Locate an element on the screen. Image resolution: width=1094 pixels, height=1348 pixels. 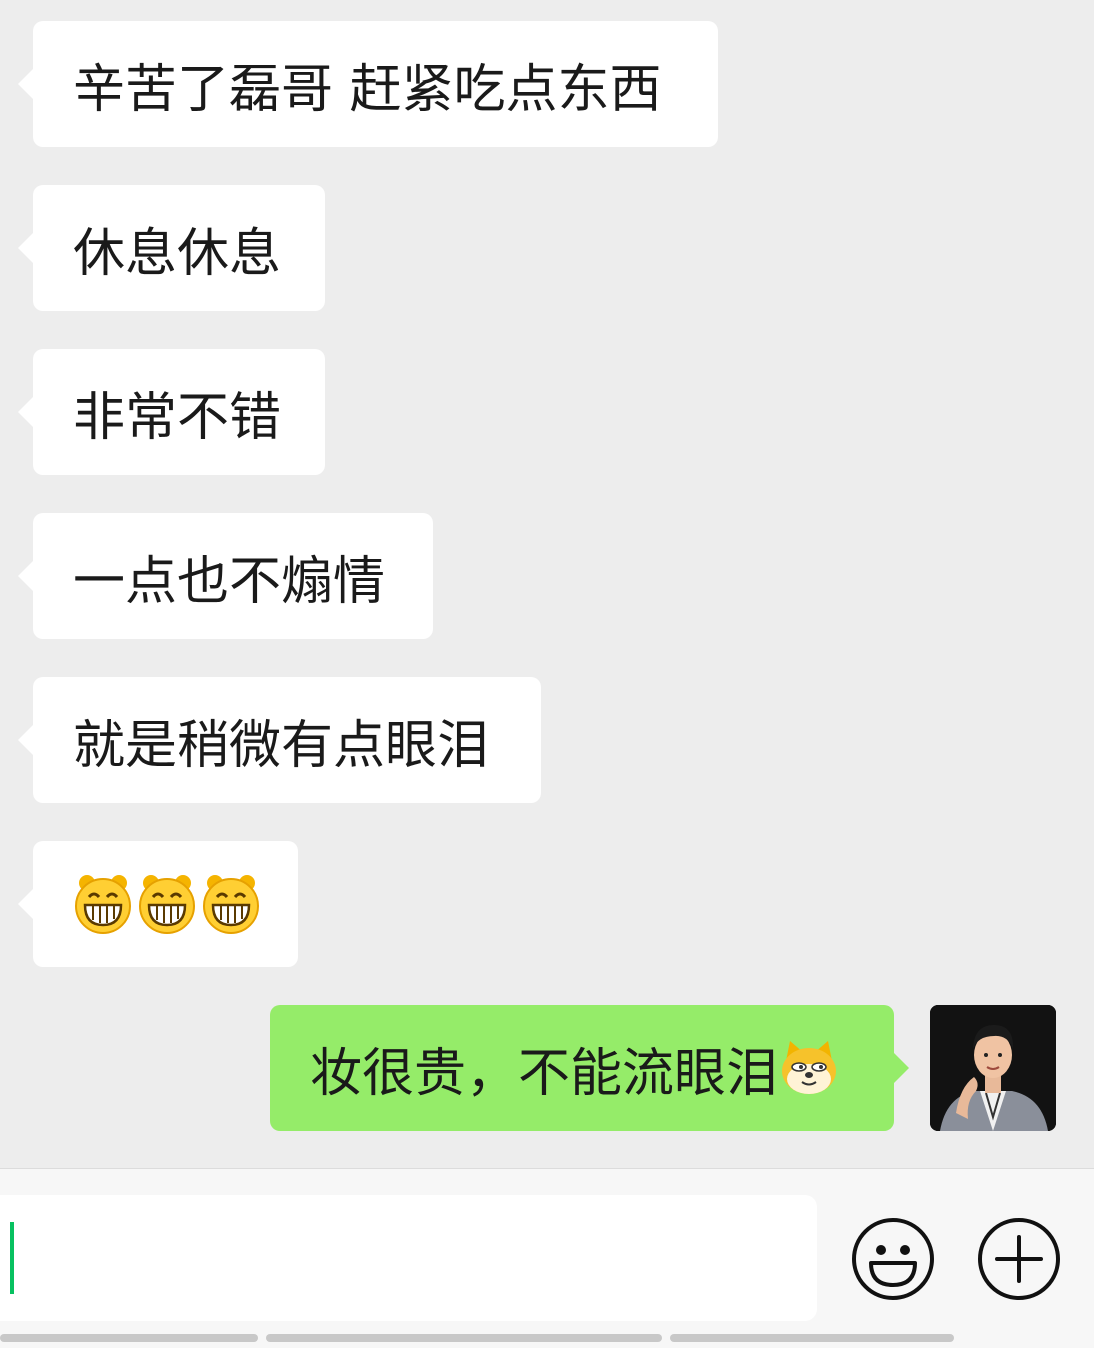
message-text: 就是稍微有点眼泪 is located at coordinates (281, 745).